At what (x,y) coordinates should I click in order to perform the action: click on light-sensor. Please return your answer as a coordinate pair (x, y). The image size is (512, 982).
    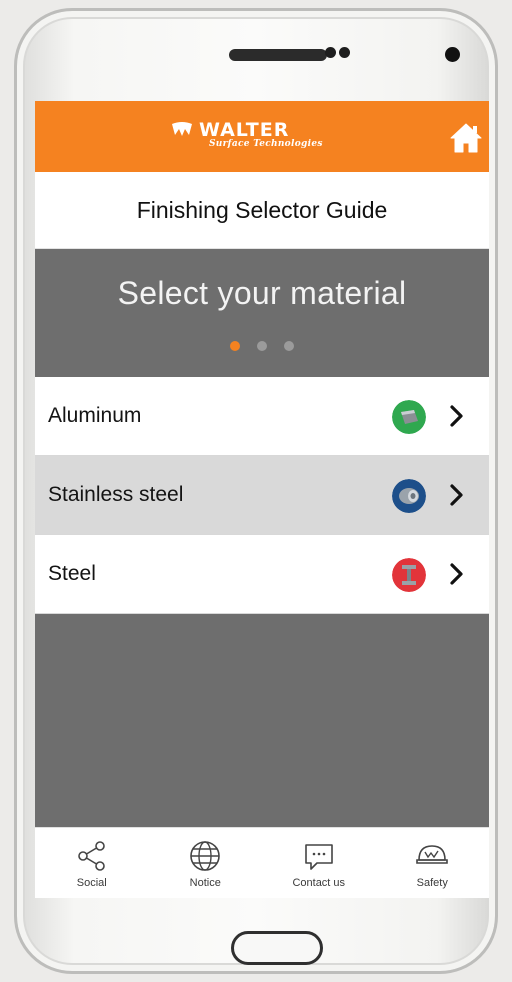
    Looking at the image, I should click on (344, 52).